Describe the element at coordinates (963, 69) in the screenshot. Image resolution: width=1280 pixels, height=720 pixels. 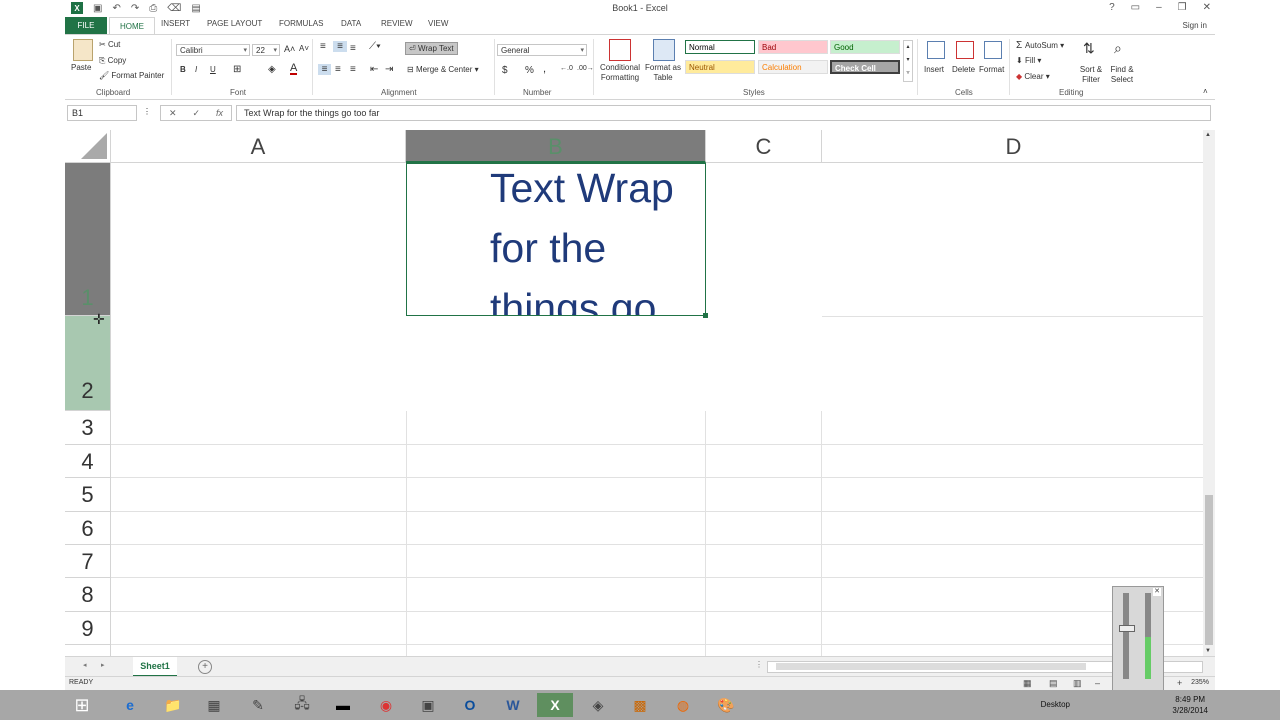
I see `delete-button: Delete` at that location.